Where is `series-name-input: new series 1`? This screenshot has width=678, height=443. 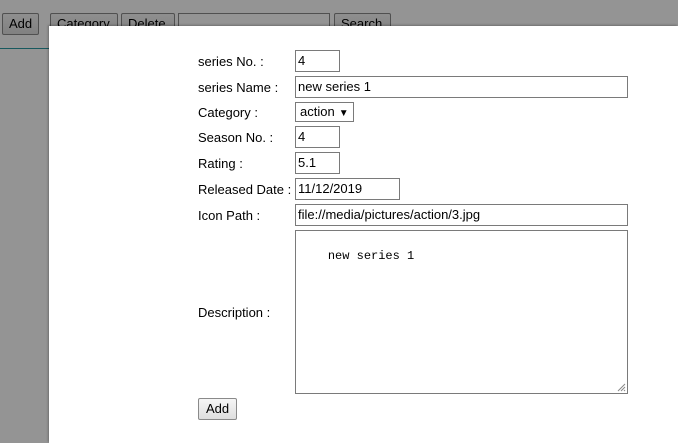 series-name-input: new series 1 is located at coordinates (461, 87).